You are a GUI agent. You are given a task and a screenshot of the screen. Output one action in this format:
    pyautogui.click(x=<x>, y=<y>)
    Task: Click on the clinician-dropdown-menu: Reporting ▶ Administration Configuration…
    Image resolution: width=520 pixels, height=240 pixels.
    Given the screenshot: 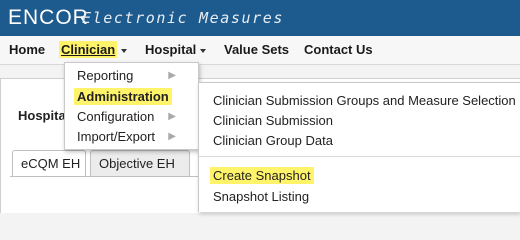 What is the action you would take?
    pyautogui.click(x=131, y=106)
    